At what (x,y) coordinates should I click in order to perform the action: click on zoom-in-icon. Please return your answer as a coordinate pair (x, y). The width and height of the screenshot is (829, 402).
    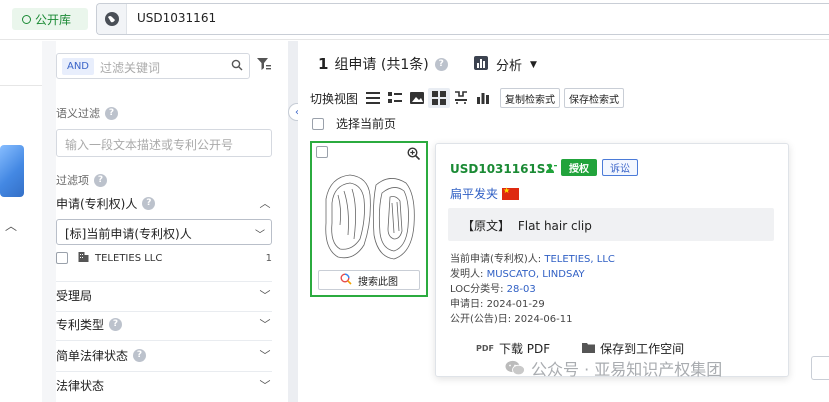
    Looking at the image, I should click on (414, 155).